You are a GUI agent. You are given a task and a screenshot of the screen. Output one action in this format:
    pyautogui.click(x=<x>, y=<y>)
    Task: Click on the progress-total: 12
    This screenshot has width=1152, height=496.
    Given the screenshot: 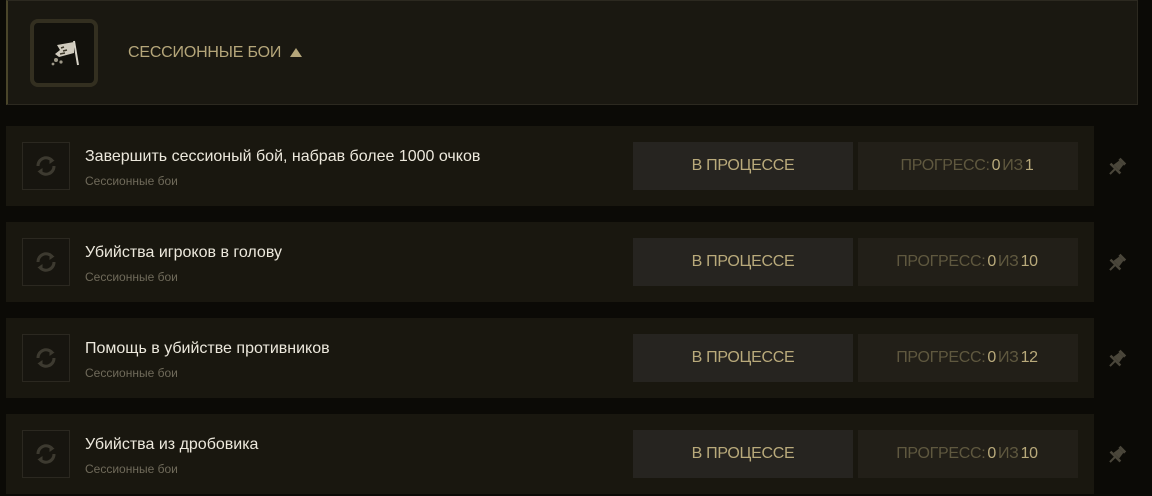 What is the action you would take?
    pyautogui.click(x=1029, y=357)
    